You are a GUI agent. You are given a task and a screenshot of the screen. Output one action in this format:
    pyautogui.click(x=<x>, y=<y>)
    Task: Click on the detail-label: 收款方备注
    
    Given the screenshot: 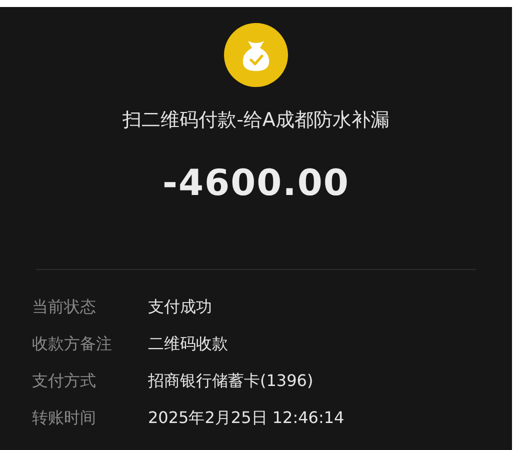 What is the action you would take?
    pyautogui.click(x=72, y=344)
    